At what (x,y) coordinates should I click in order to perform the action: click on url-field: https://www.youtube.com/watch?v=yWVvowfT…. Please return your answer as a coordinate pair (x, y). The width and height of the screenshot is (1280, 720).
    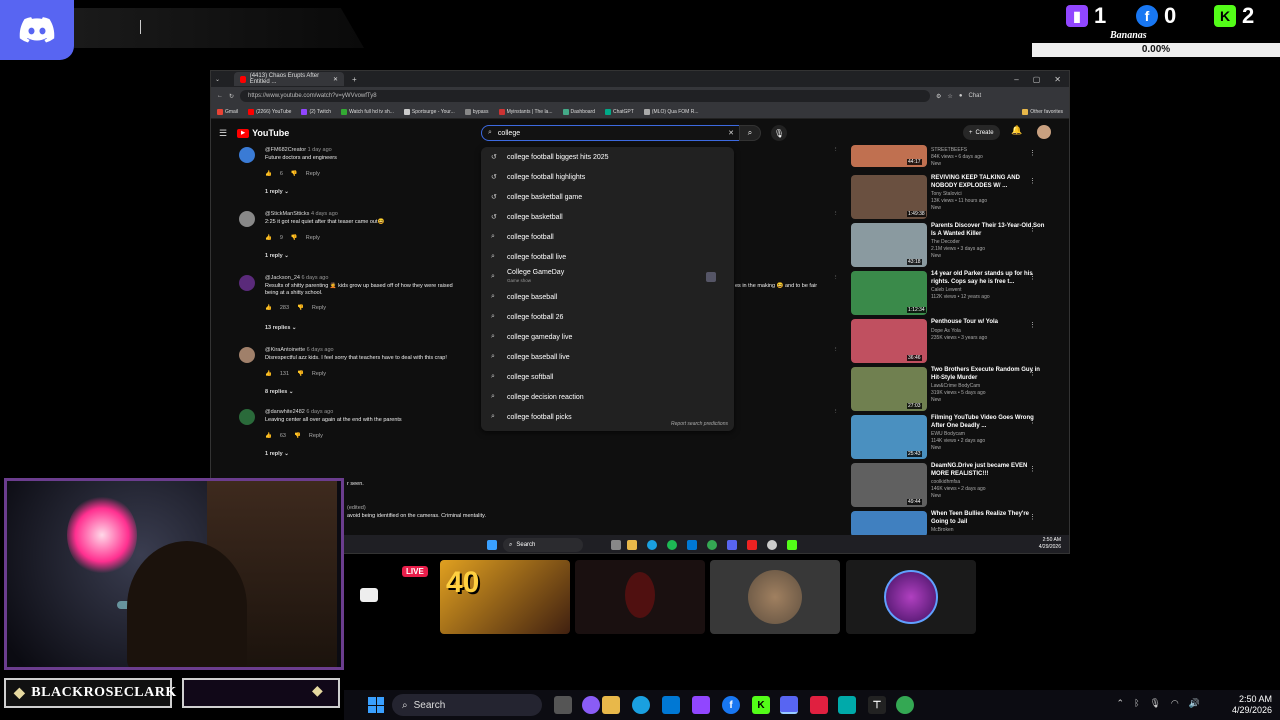
    Looking at the image, I should click on (585, 96).